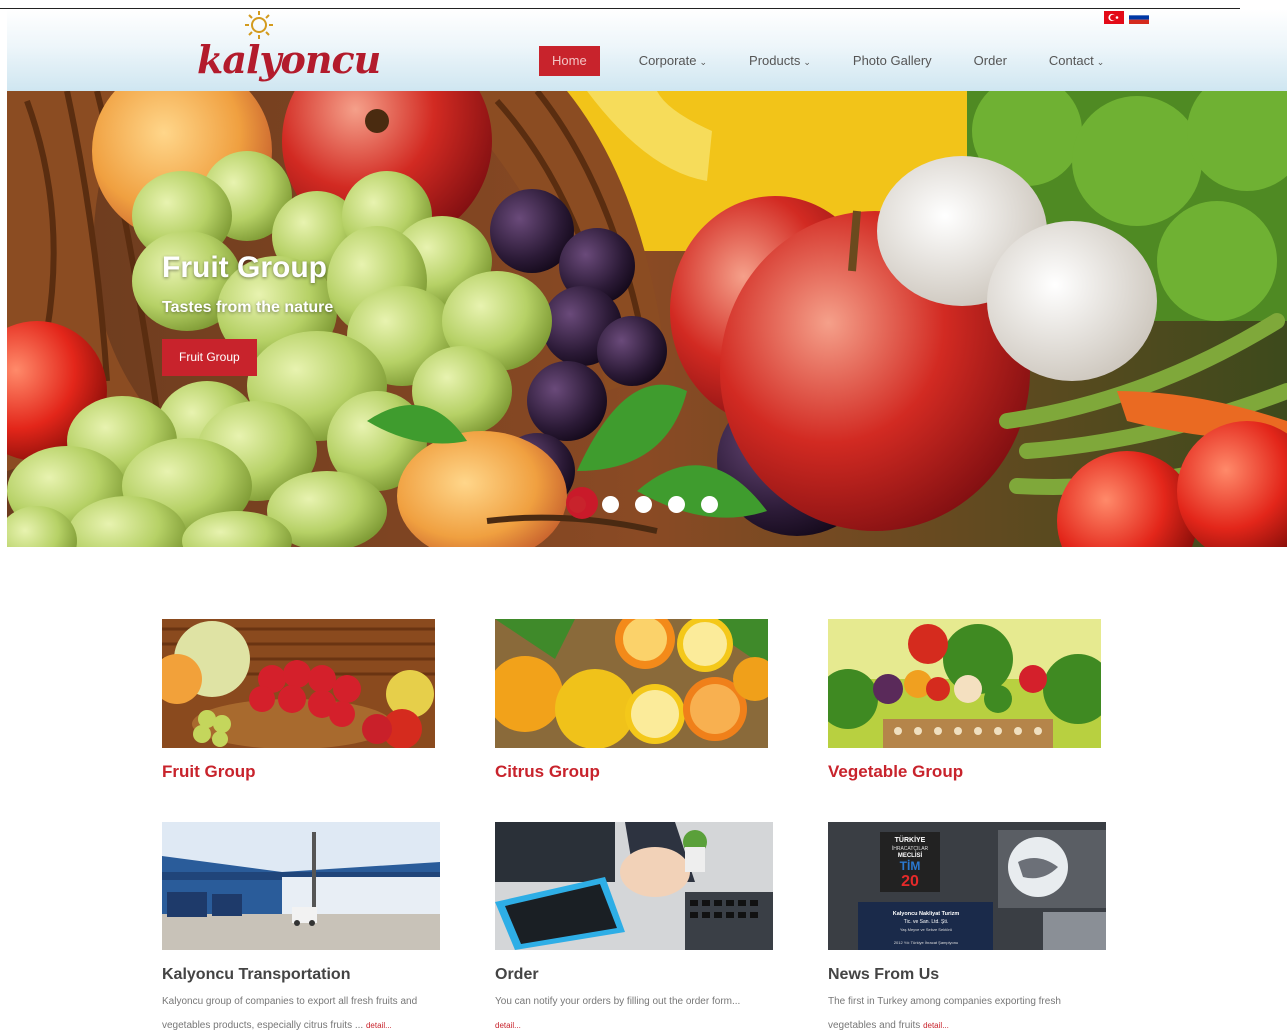  What do you see at coordinates (289, 59) in the screenshot?
I see `logo-text: kalyoncu` at bounding box center [289, 59].